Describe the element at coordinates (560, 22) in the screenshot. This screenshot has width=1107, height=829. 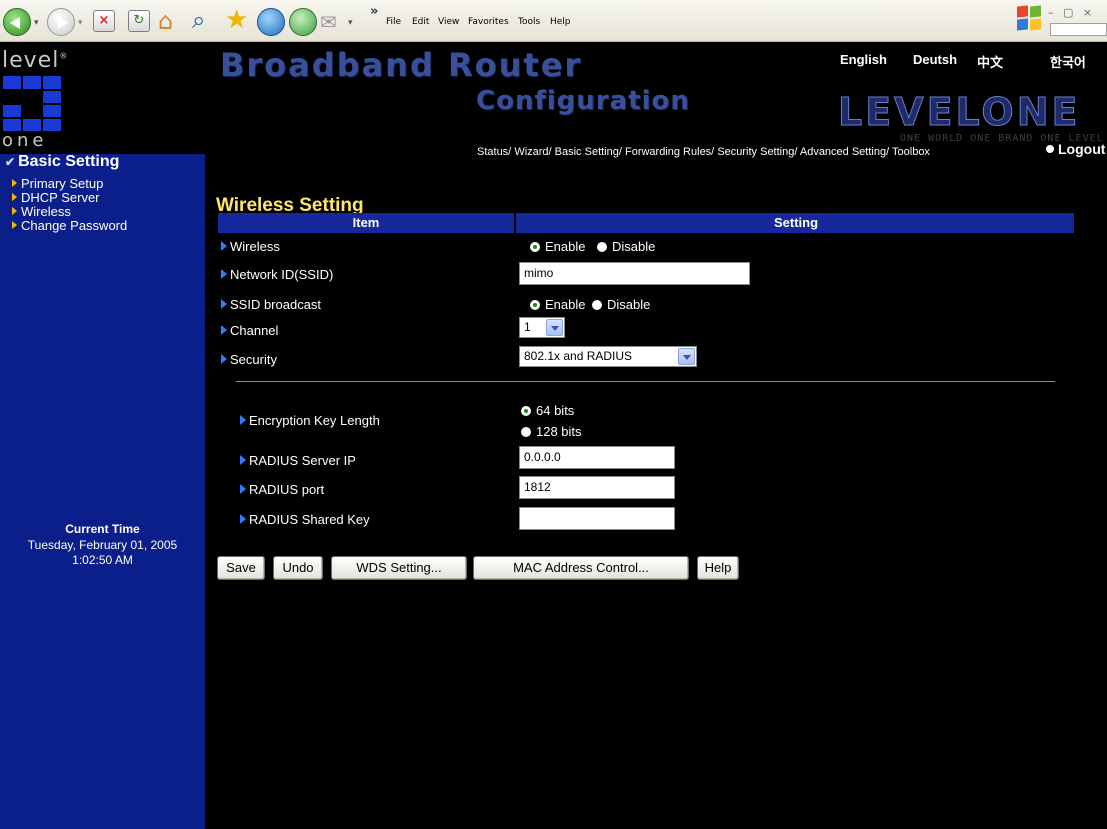
I see `menu-help: Help` at that location.